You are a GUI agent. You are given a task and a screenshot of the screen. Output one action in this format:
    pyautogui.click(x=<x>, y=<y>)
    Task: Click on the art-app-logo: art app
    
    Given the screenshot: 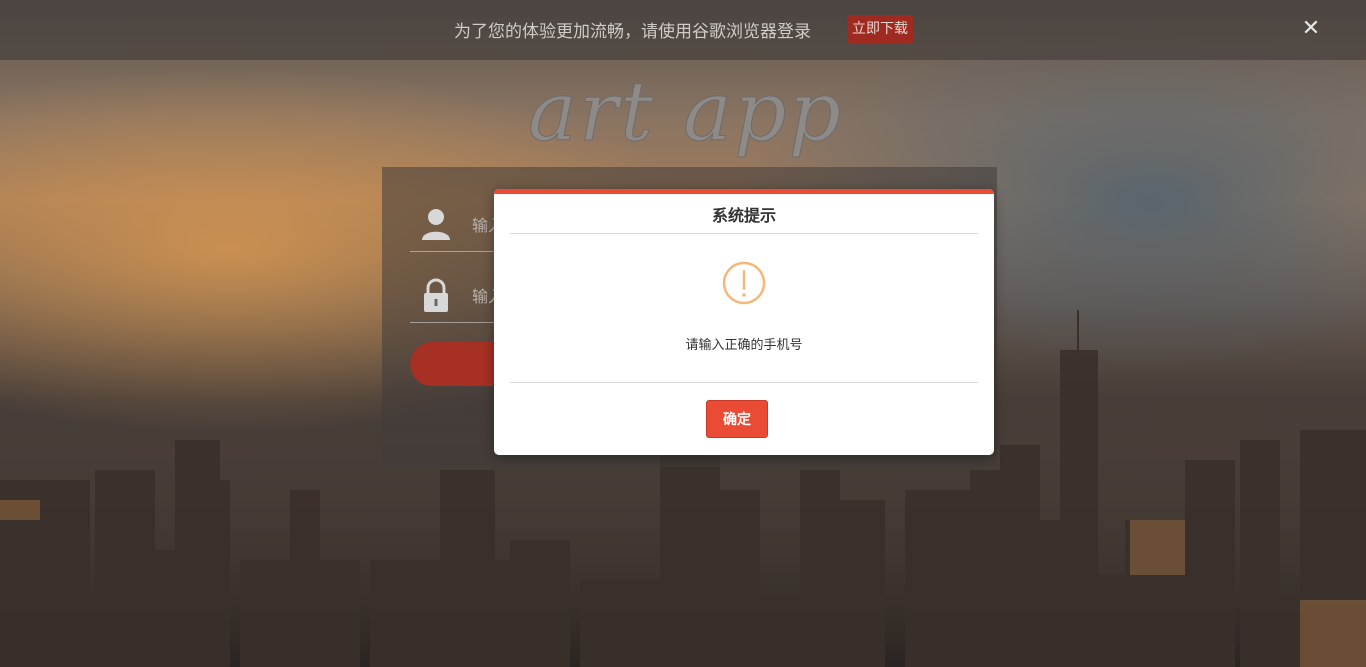 What is the action you would take?
    pyautogui.click(x=685, y=113)
    